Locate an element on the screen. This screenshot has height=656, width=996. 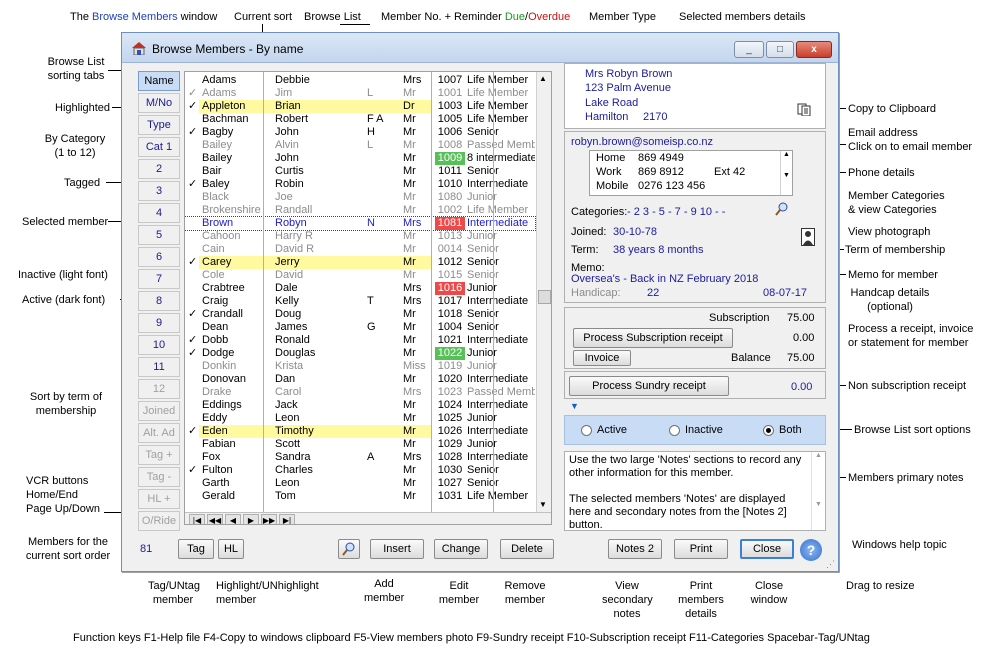
sort-tab: 9 is located at coordinates (159, 323).